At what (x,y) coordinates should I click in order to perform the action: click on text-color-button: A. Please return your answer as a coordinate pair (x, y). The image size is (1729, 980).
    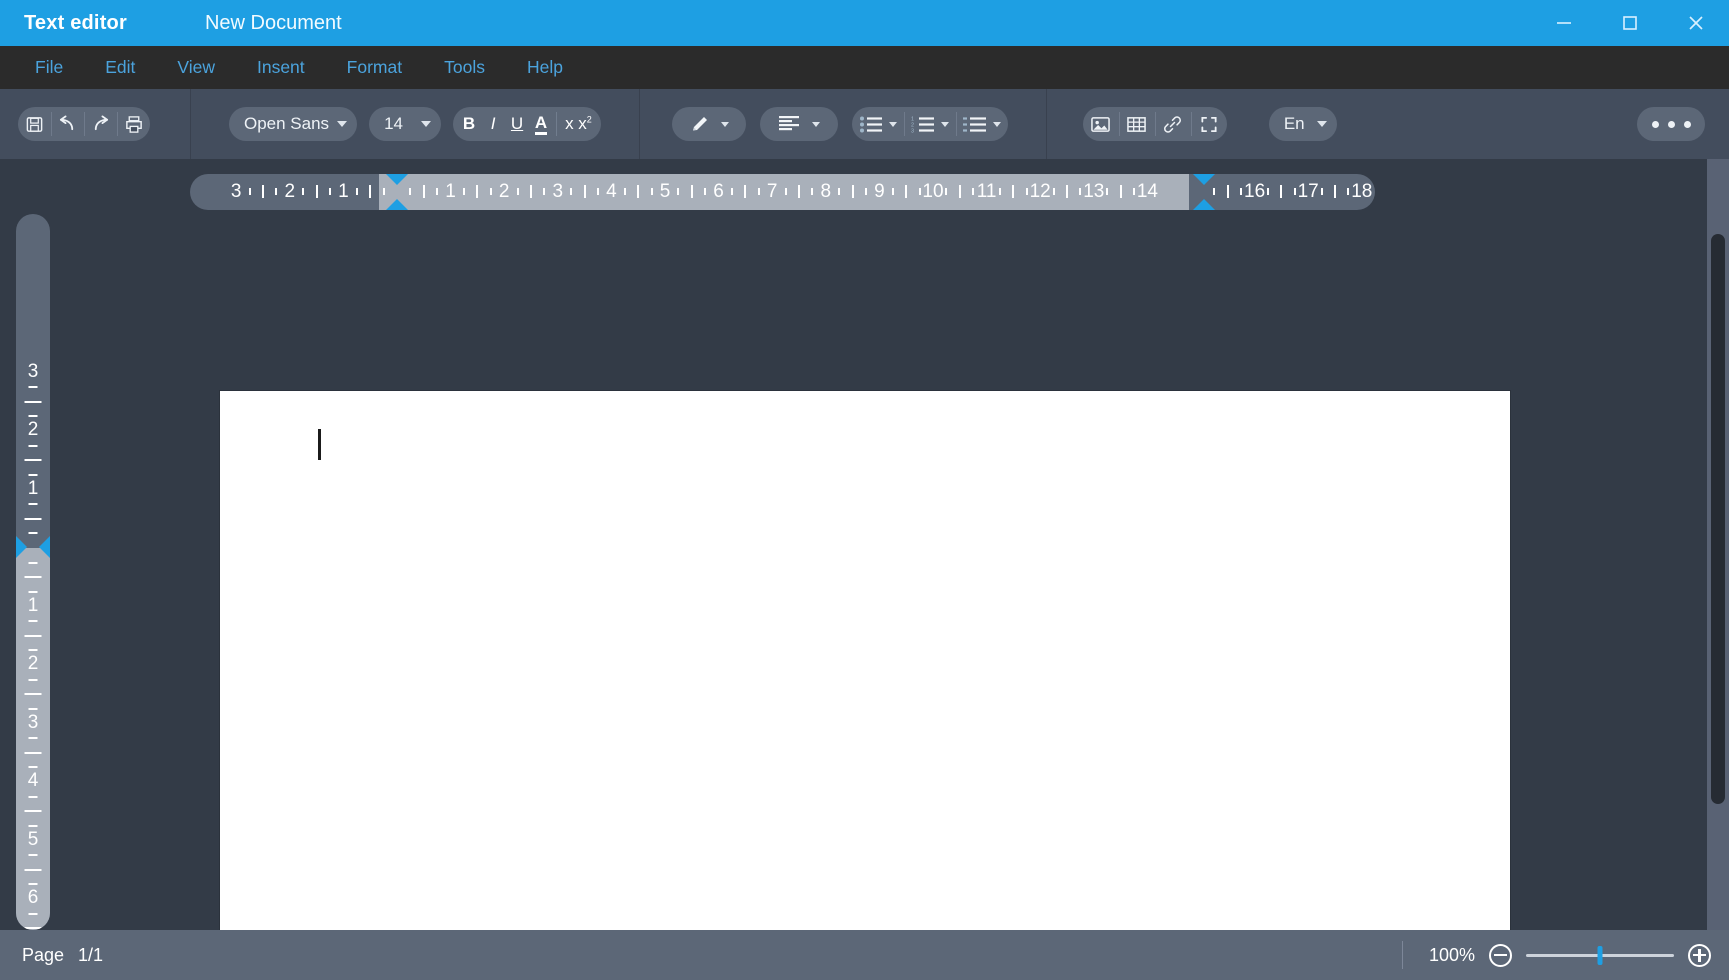
    Looking at the image, I should click on (541, 124).